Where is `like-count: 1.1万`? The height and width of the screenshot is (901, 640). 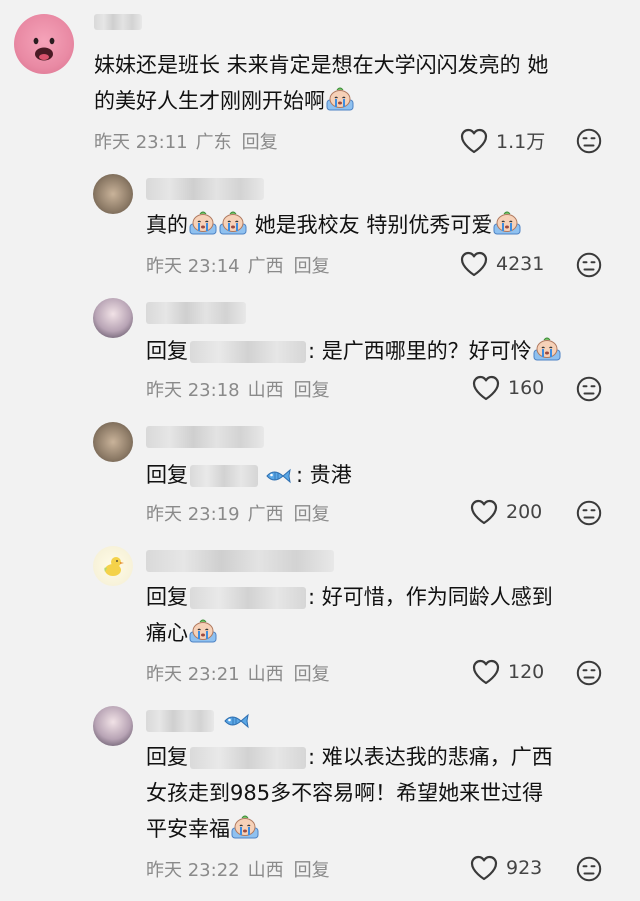
like-count: 1.1万 is located at coordinates (521, 142).